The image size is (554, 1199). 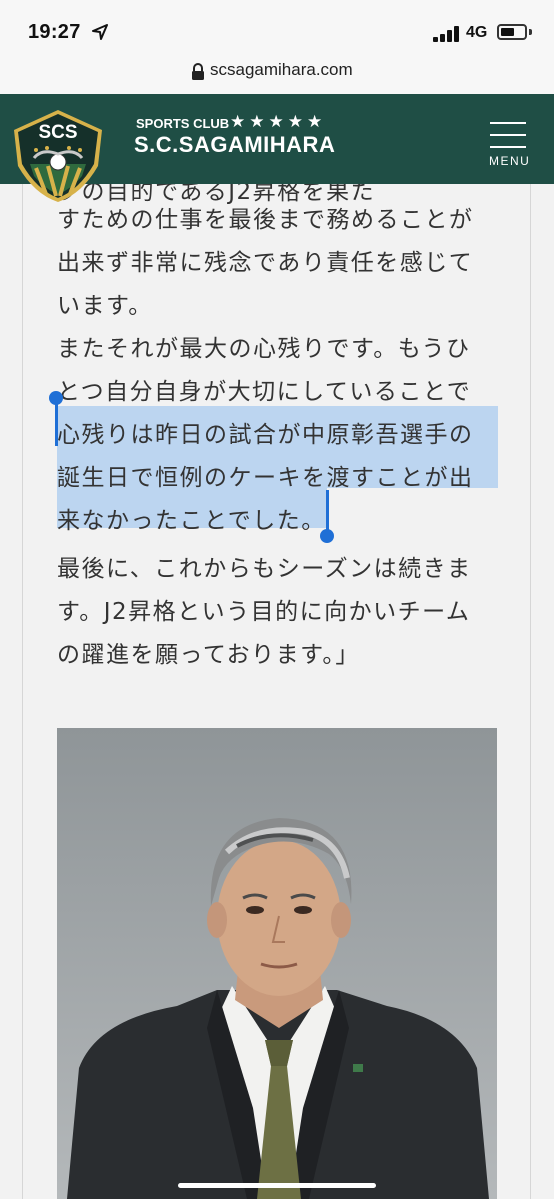 What do you see at coordinates (58, 156) in the screenshot?
I see `club-logo-emblem: SCS` at bounding box center [58, 156].